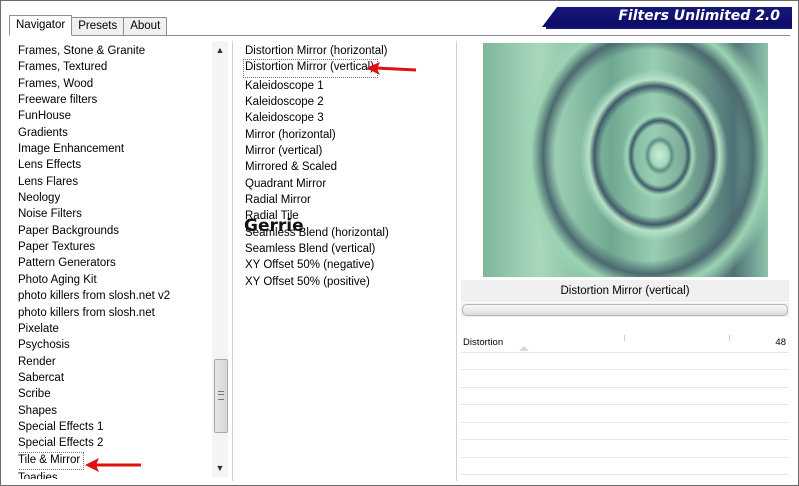  What do you see at coordinates (41, 25) in the screenshot?
I see `tab-navigator: Navigator` at bounding box center [41, 25].